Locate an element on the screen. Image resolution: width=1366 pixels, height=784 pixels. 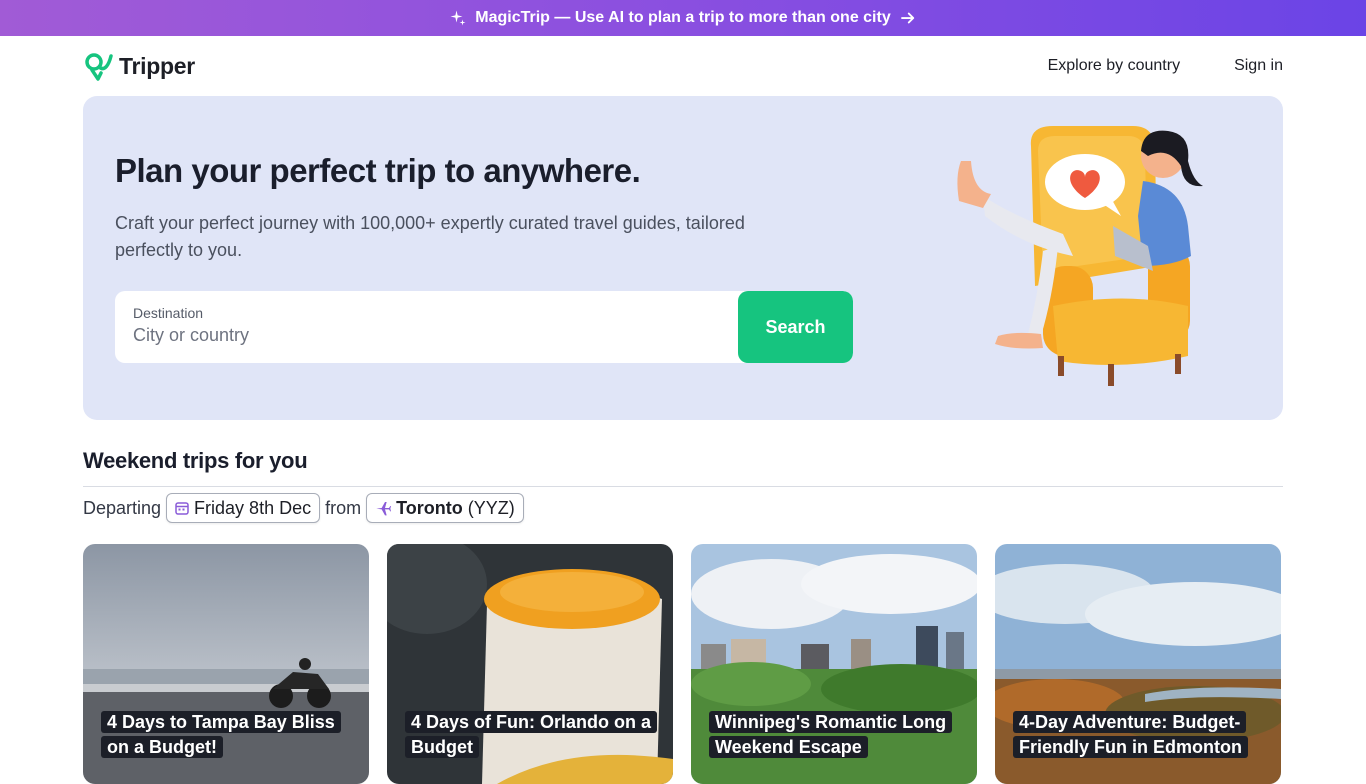
destination-field: Destination is located at coordinates (426, 327).